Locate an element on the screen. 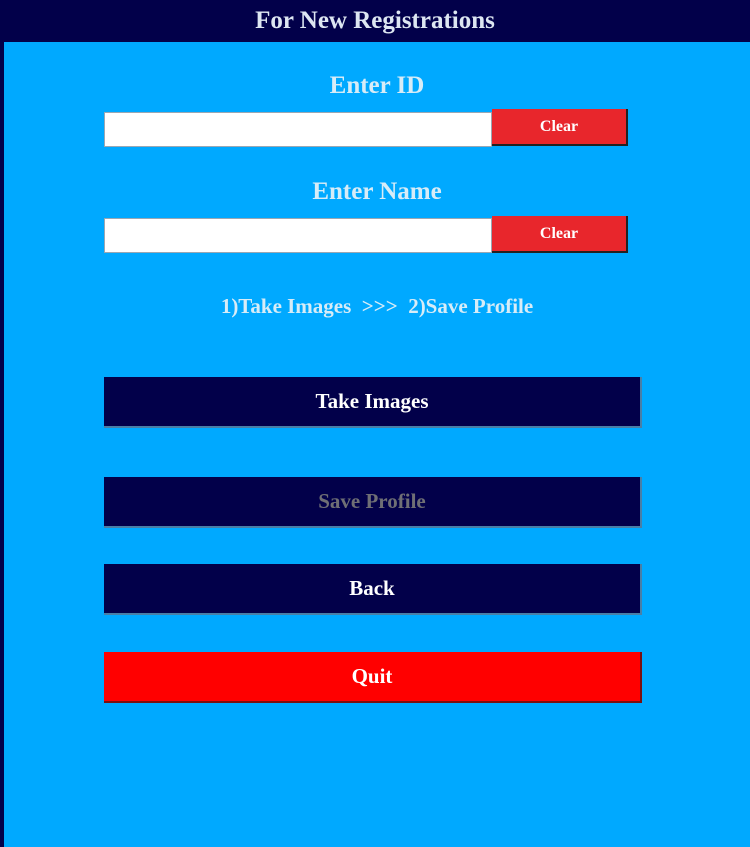 This screenshot has width=750, height=847. page-title: For New Registrations is located at coordinates (375, 20).